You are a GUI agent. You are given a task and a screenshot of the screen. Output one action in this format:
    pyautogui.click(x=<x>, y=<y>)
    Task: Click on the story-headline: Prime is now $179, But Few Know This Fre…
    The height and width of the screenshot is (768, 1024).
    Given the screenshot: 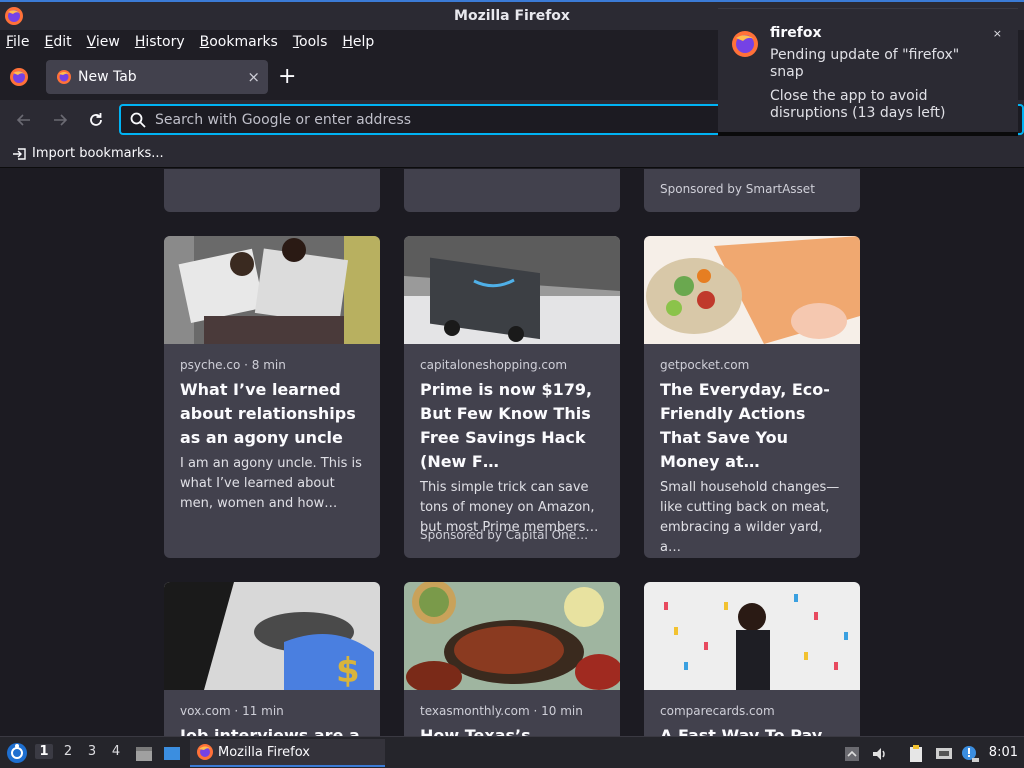 What is the action you would take?
    pyautogui.click(x=506, y=425)
    